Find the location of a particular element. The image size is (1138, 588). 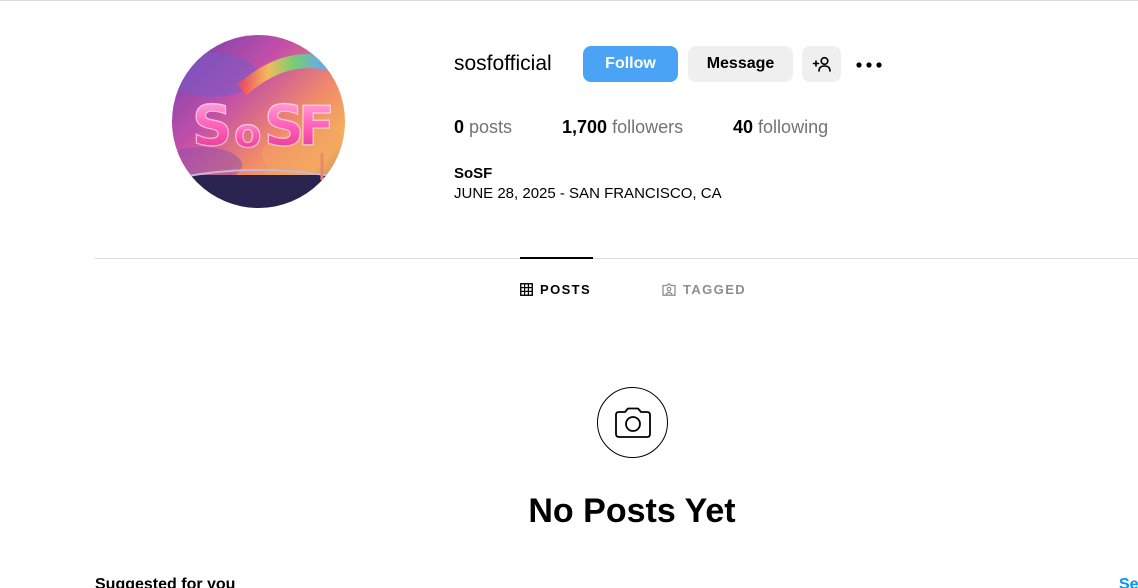

posts-count-number: 0 is located at coordinates (459, 127).